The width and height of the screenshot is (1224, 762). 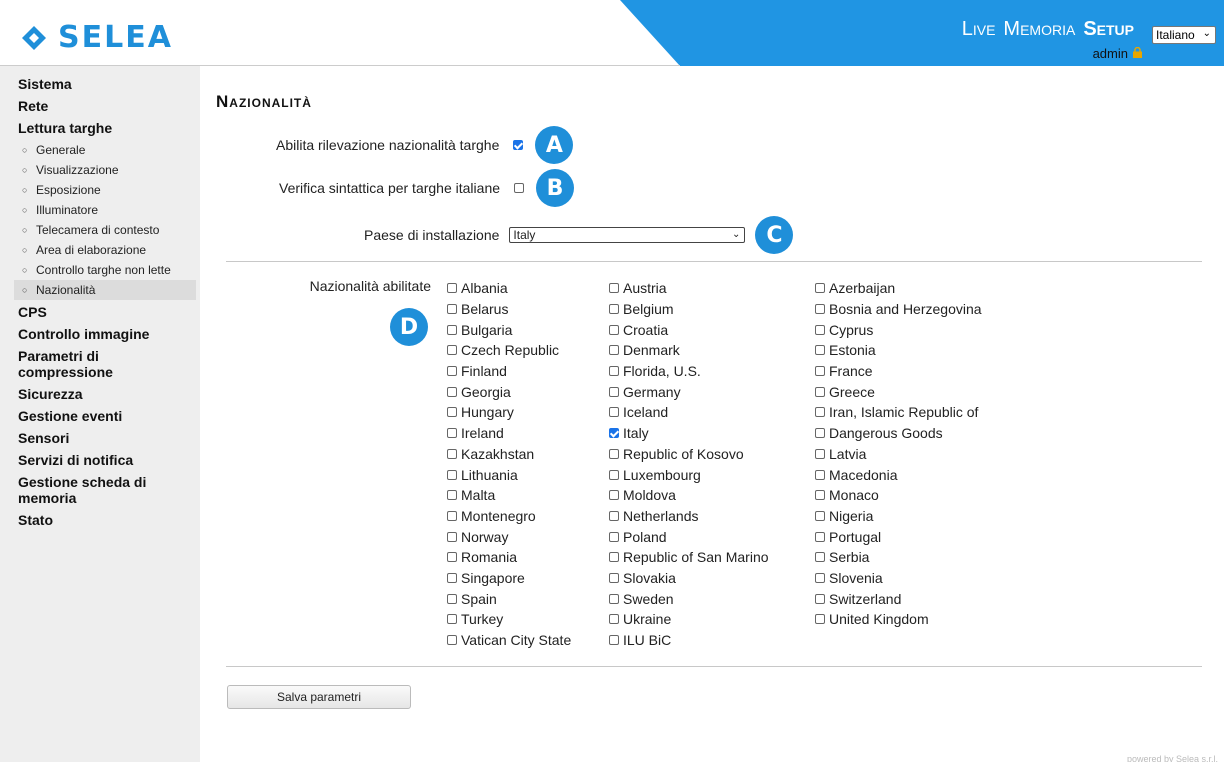 I want to click on sidebar-item-parametri: Parametri di compressione, so click(x=83, y=364).